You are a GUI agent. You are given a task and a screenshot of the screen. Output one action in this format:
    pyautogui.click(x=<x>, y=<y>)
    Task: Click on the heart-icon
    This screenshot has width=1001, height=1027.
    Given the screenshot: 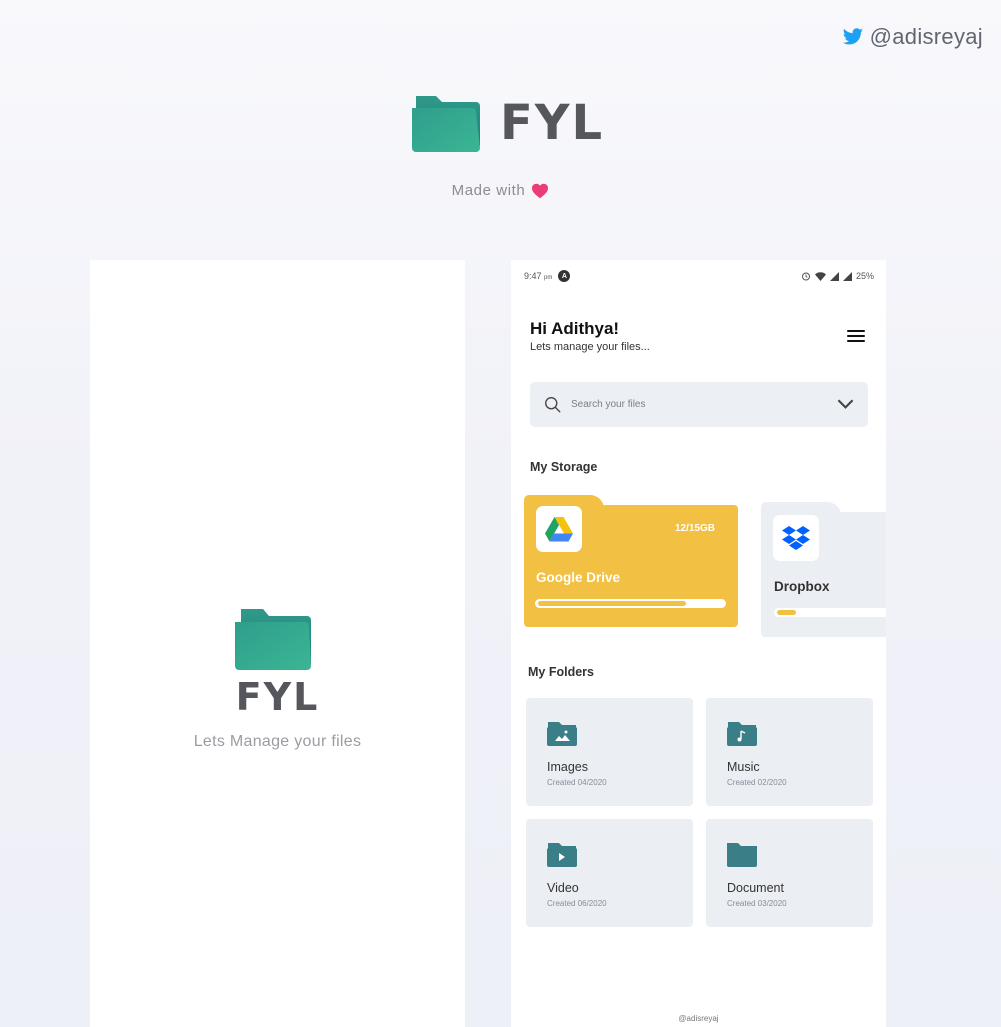 What is the action you would take?
    pyautogui.click(x=540, y=190)
    